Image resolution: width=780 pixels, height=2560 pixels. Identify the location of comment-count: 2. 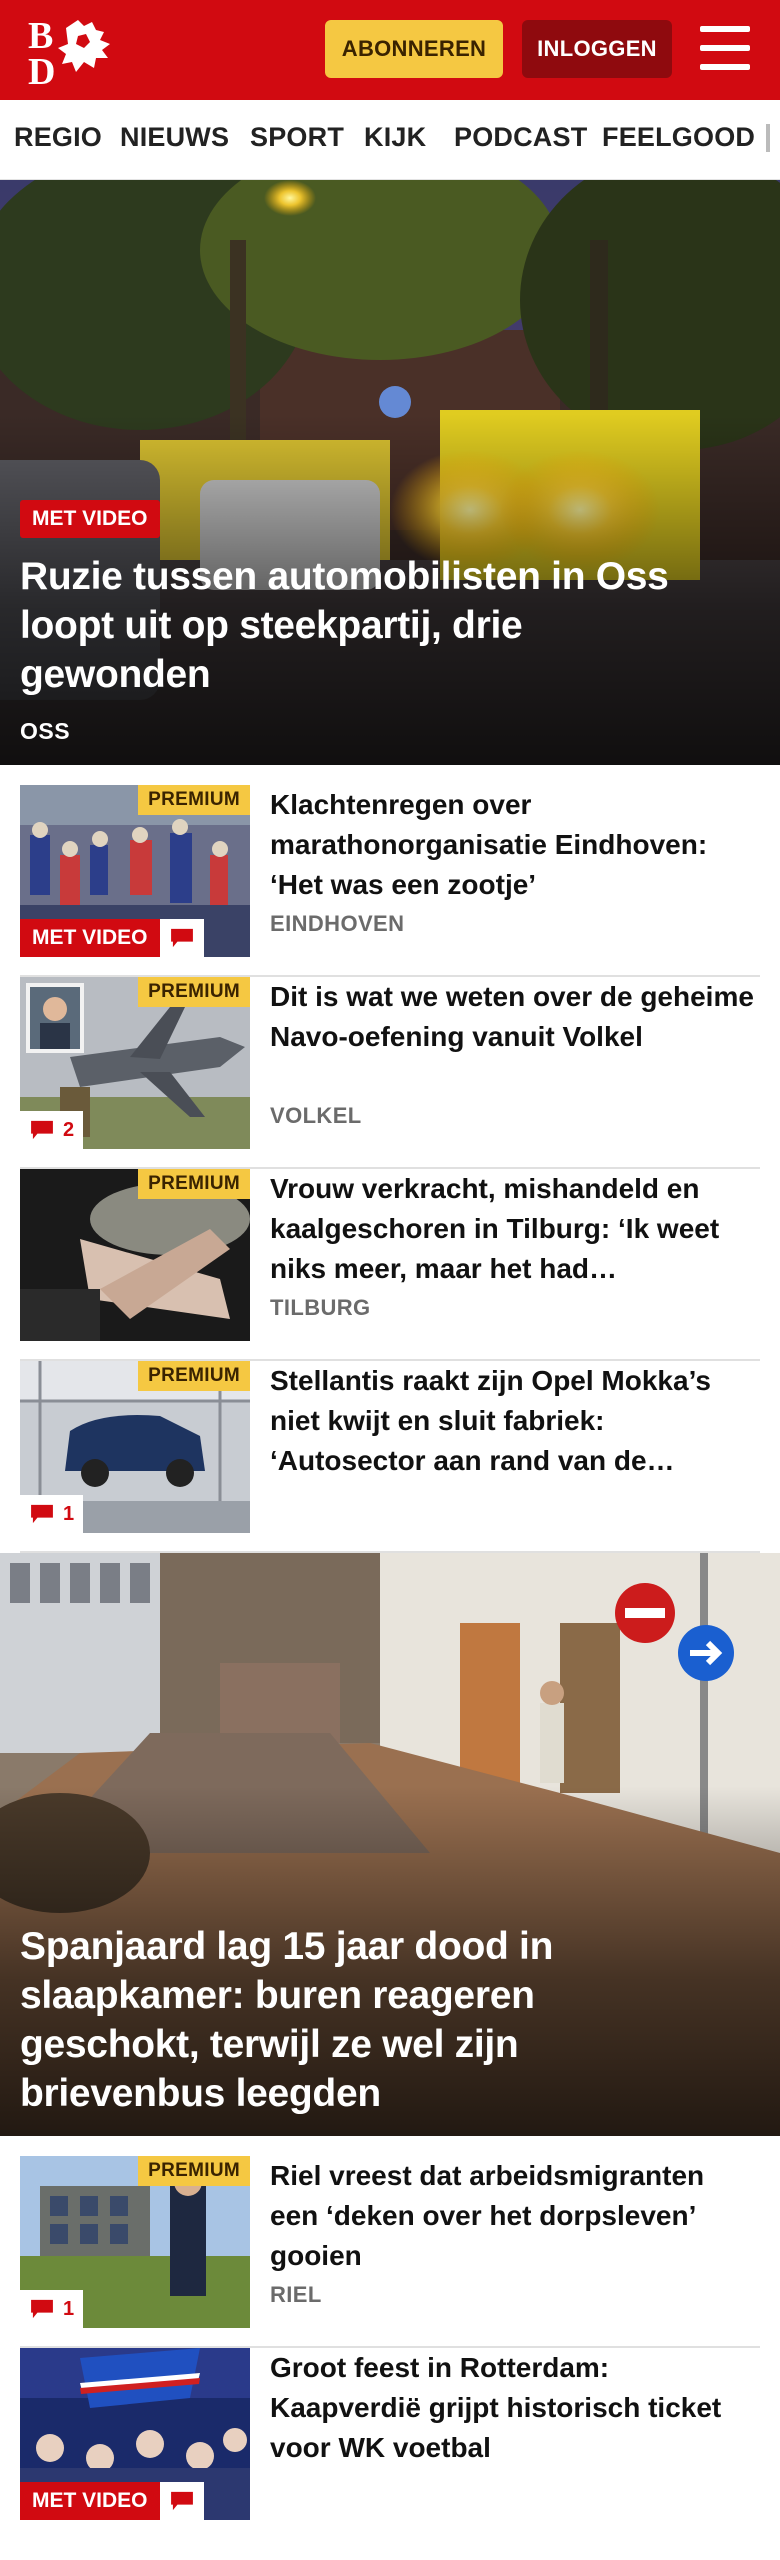
(69, 1129).